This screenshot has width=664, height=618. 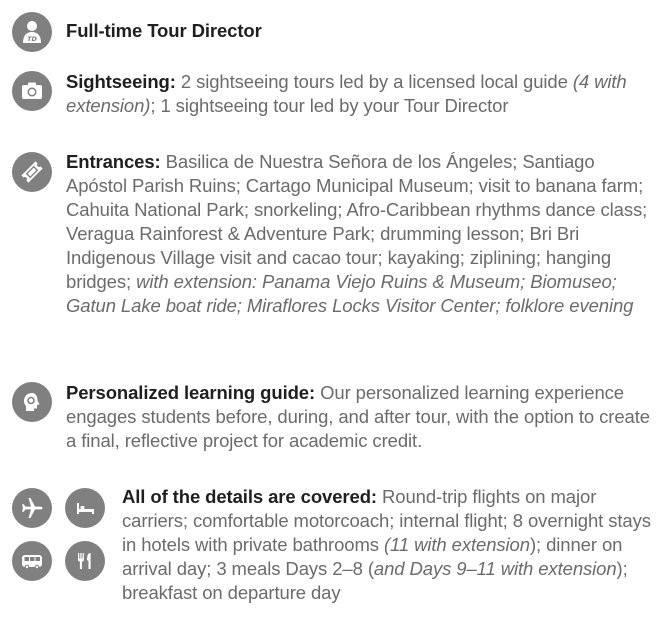 I want to click on entrances-label: Entrances:, so click(x=113, y=161).